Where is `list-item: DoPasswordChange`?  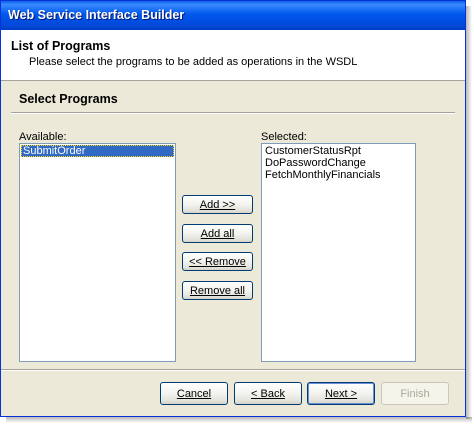 list-item: DoPasswordChange is located at coordinates (338, 163).